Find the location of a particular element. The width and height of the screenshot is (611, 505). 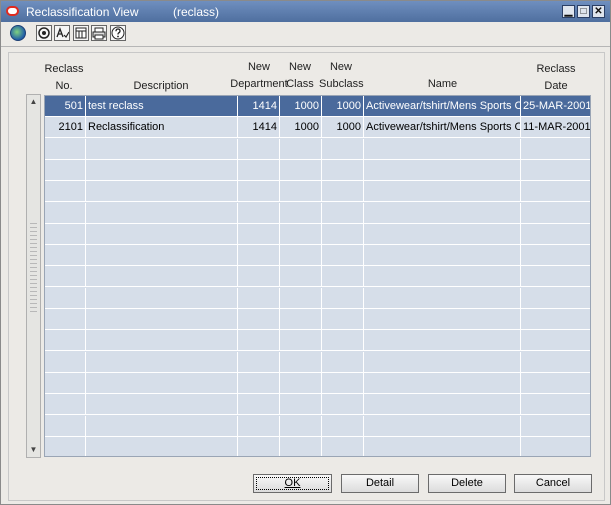

delete-button: Delete is located at coordinates (467, 483).